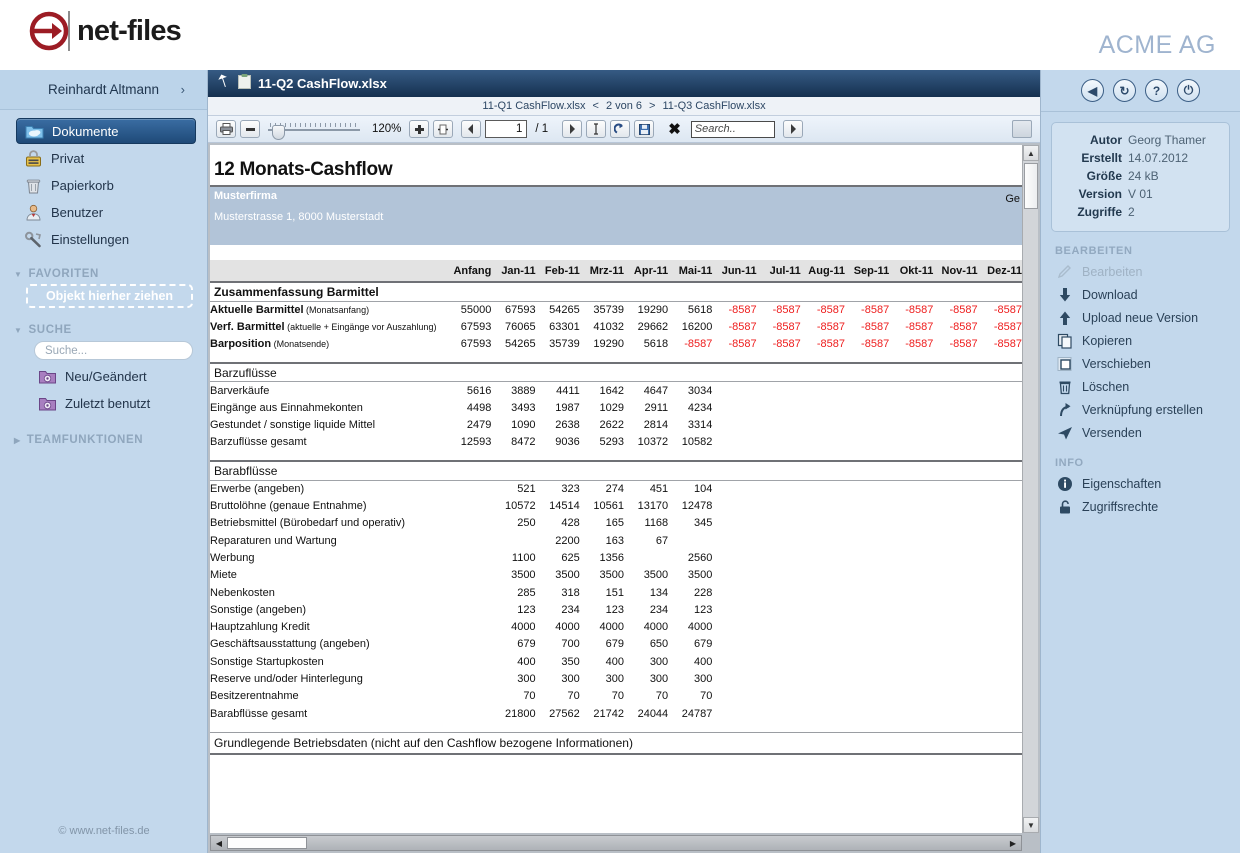 The width and height of the screenshot is (1240, 853). Describe the element at coordinates (659, 678) in the screenshot. I see `table-cell: 300` at that location.